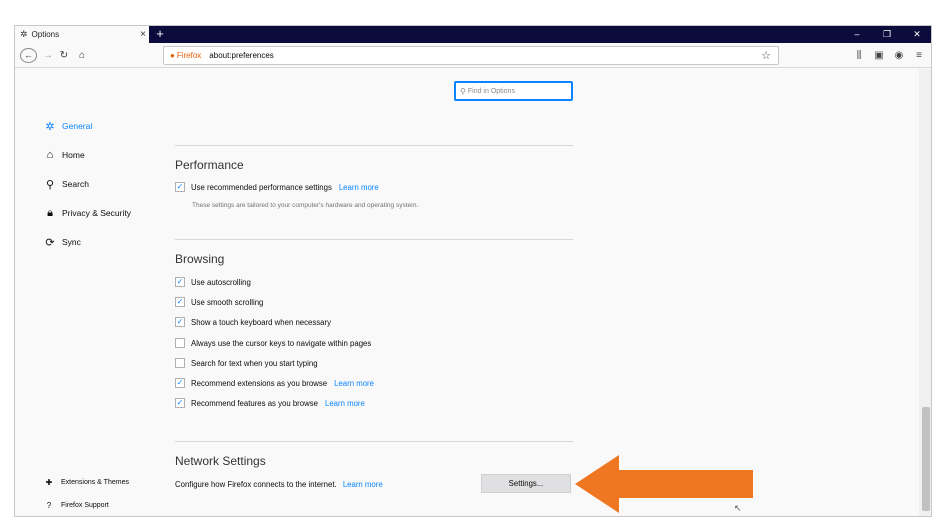 This screenshot has height=529, width=946. I want to click on tab-close-icon: ×, so click(143, 34).